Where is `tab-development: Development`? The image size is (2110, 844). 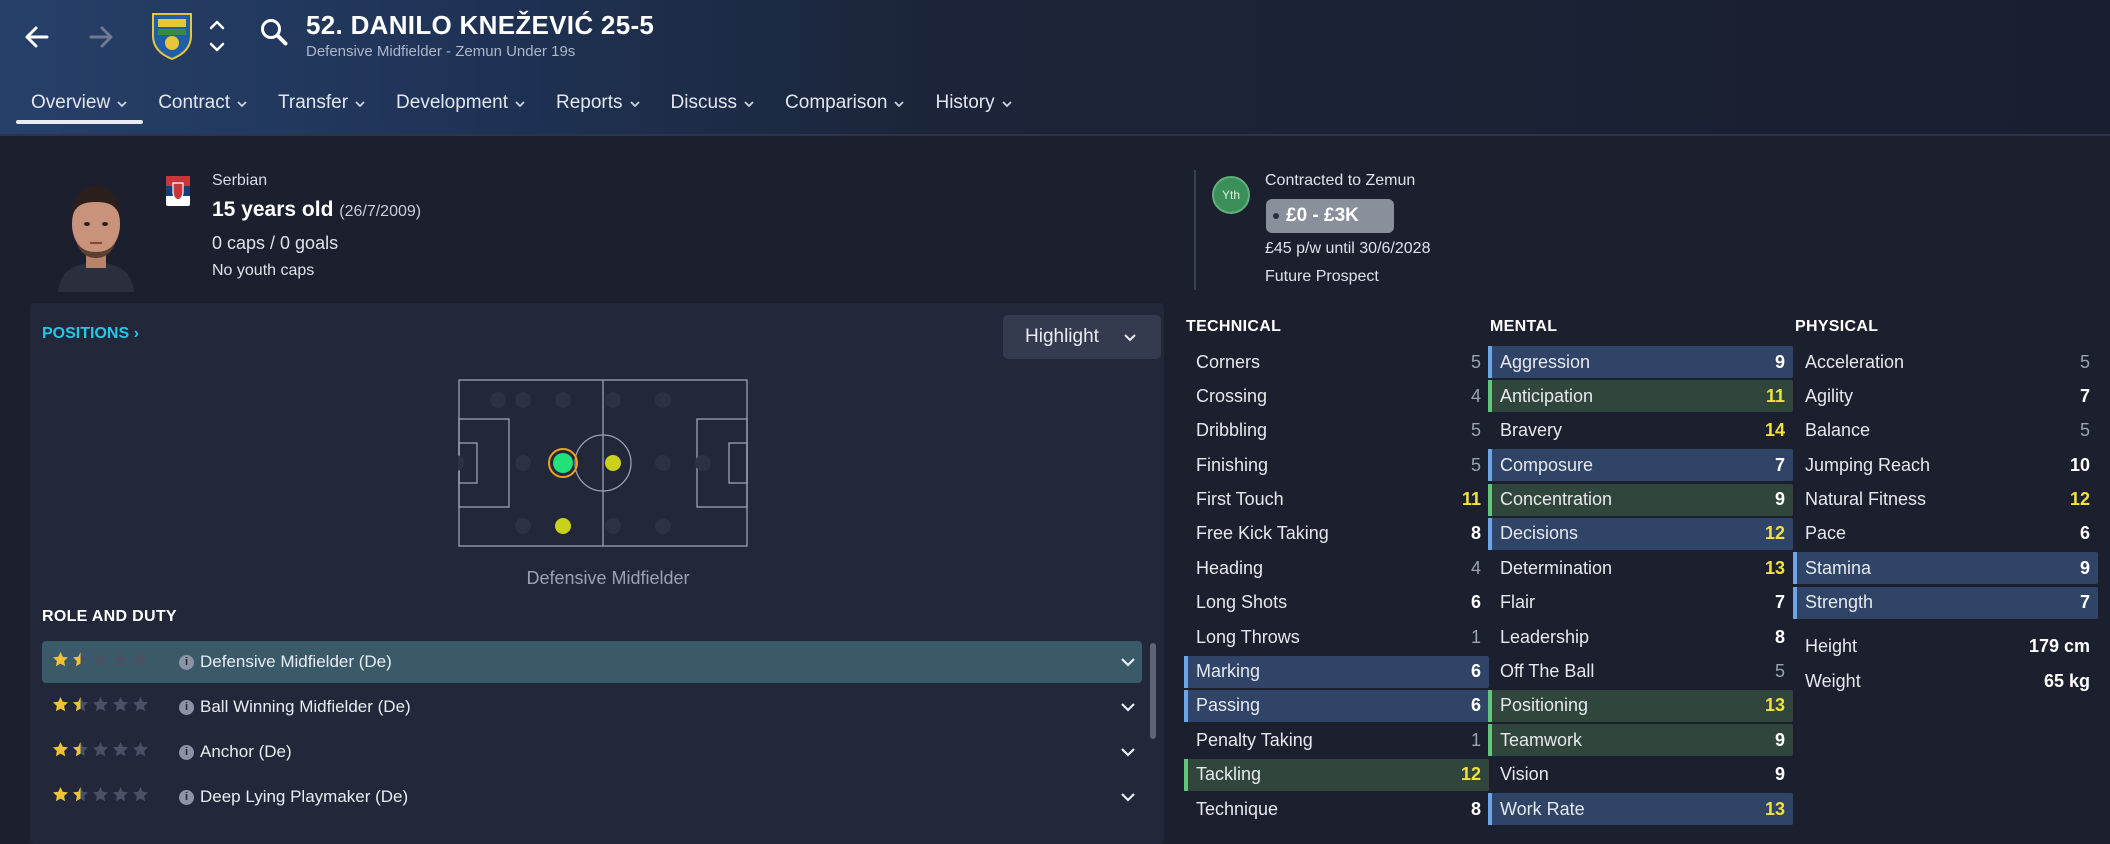
tab-development: Development is located at coordinates (461, 108).